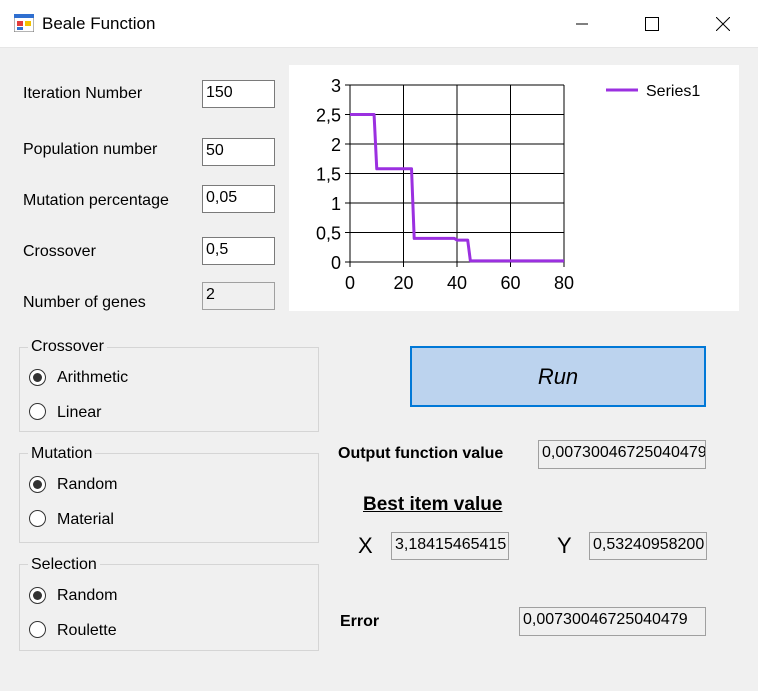 The width and height of the screenshot is (758, 691). Describe the element at coordinates (433, 504) in the screenshot. I see `best-item-heading: Best item value` at that location.